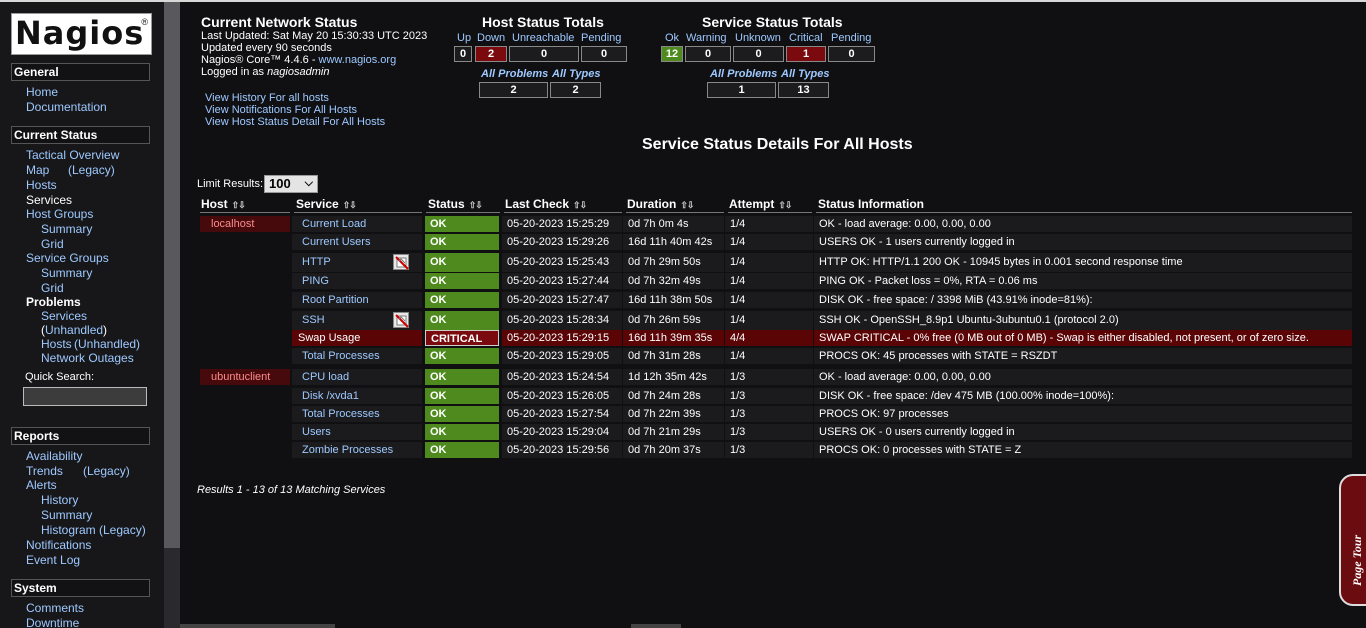  What do you see at coordinates (106, 471) in the screenshot?
I see `nav-trends-legacy: (Legacy)` at bounding box center [106, 471].